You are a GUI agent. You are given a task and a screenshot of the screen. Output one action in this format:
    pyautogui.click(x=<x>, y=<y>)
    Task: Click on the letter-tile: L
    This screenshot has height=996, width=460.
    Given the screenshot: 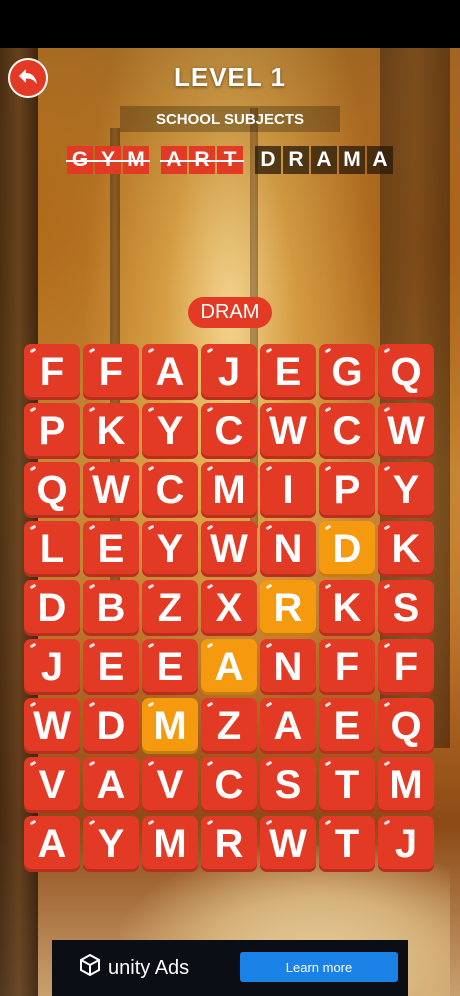 What is the action you would take?
    pyautogui.click(x=52, y=549)
    